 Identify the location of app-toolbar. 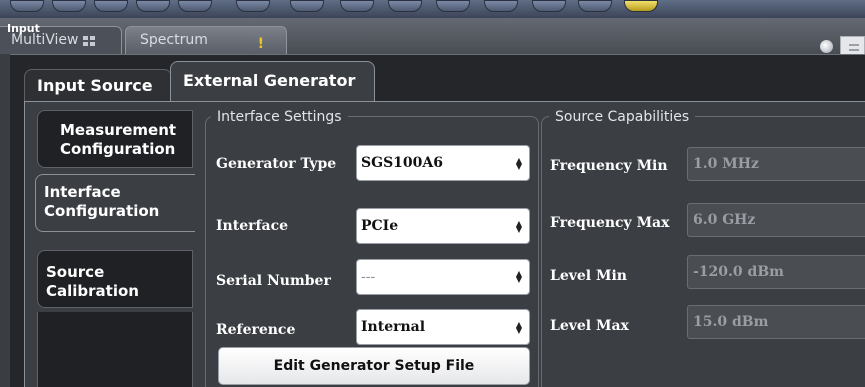
(432, 9).